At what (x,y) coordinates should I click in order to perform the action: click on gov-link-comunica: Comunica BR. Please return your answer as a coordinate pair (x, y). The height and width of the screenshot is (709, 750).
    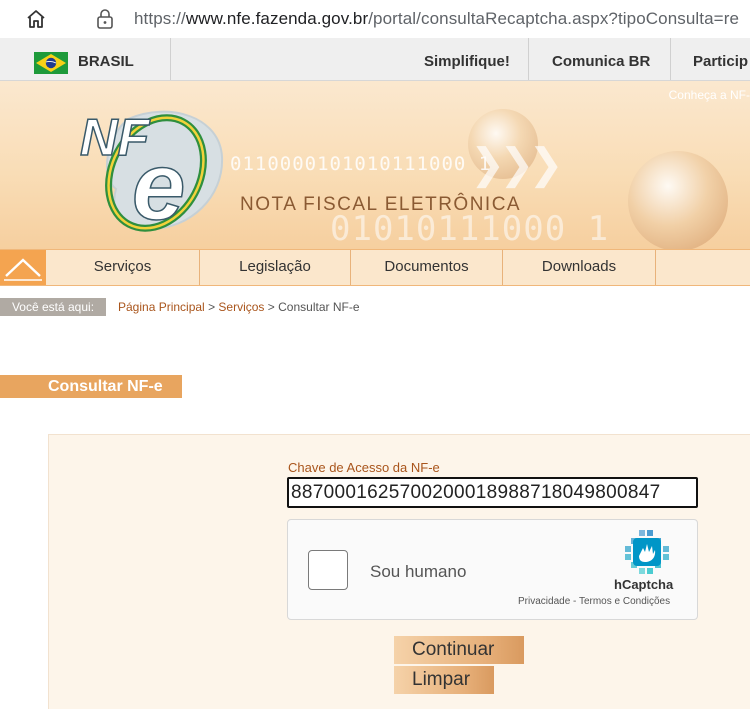
    Looking at the image, I should click on (601, 61).